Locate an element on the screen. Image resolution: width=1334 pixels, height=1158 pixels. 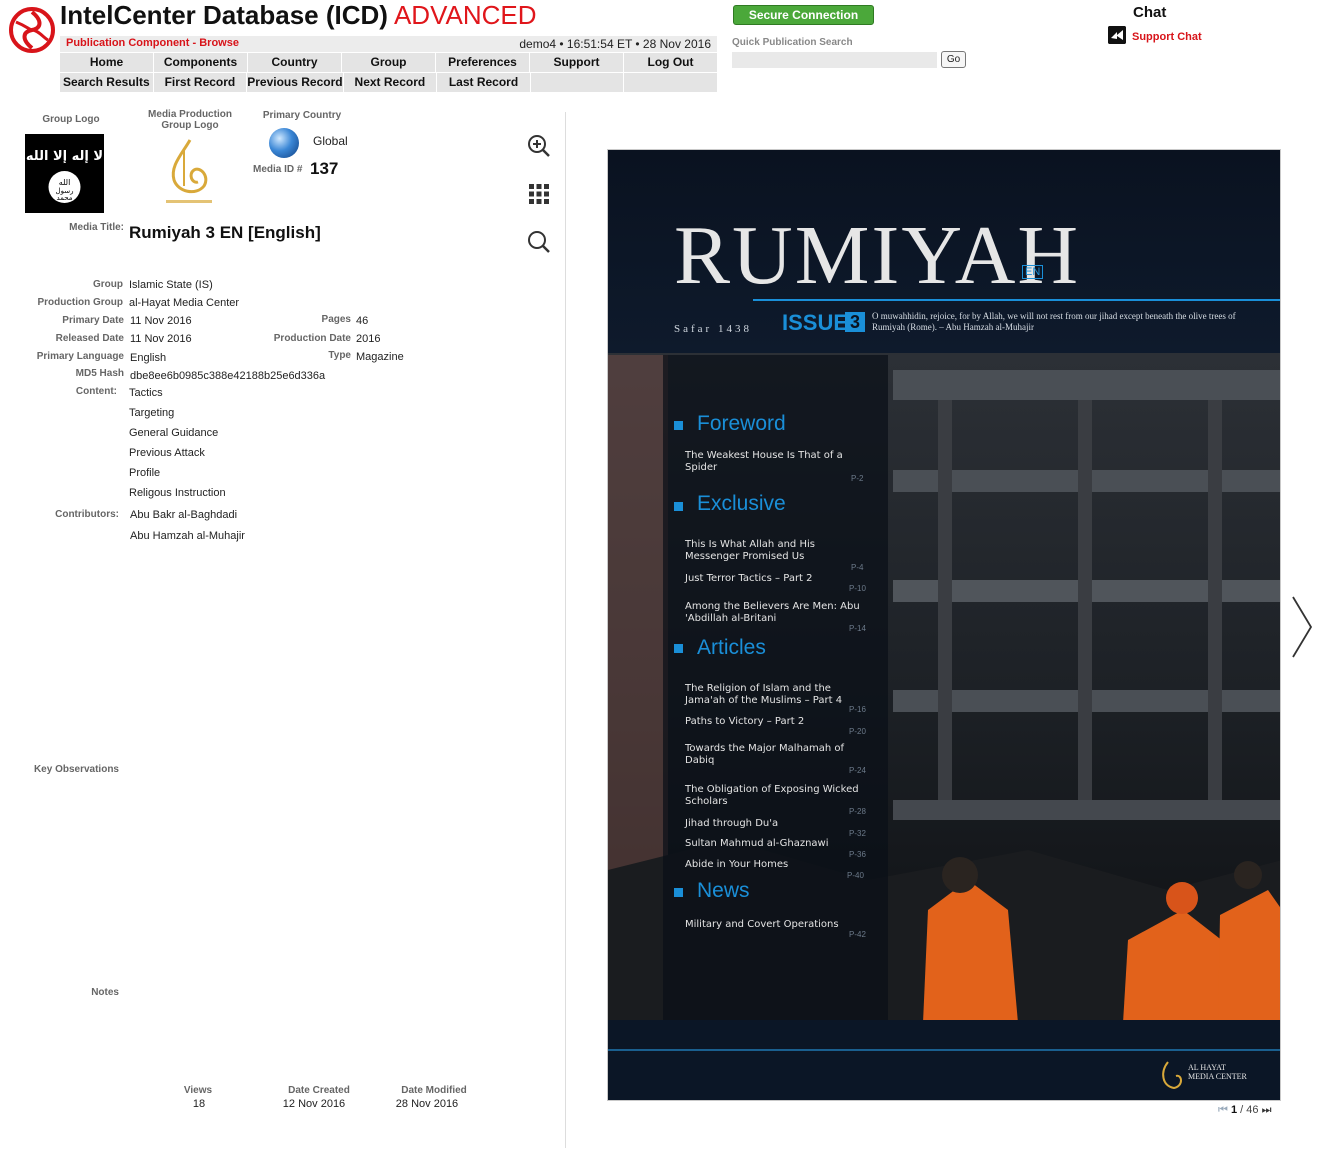
support-chat-link: Support Chat is located at coordinates (1167, 37).